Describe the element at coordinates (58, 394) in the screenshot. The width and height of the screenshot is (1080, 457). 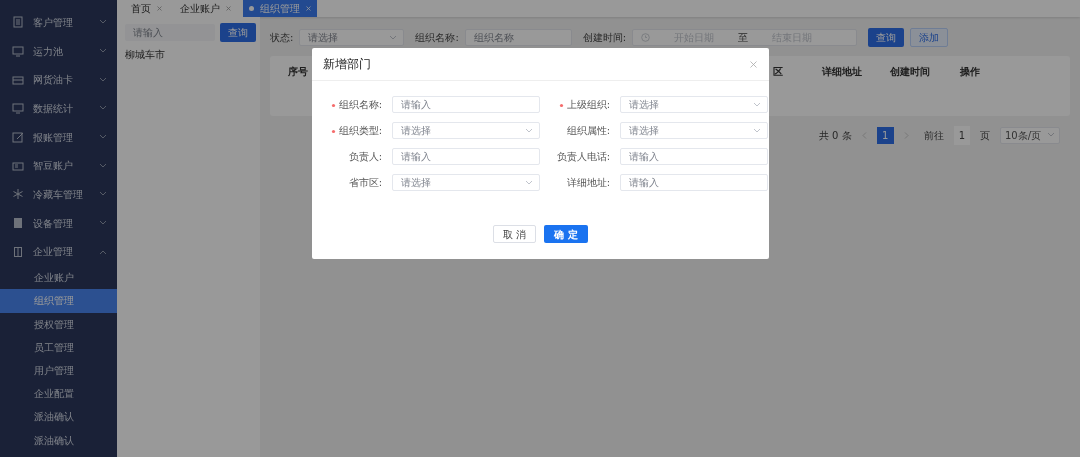
I see `submenu-item: 企业配置` at that location.